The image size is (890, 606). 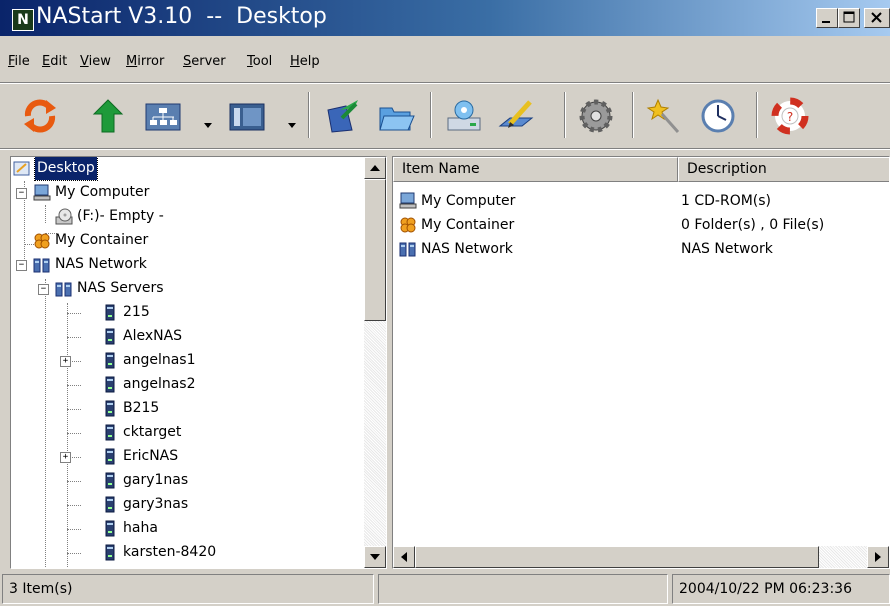 What do you see at coordinates (59, 61) in the screenshot?
I see `menu-edit-label: dit` at bounding box center [59, 61].